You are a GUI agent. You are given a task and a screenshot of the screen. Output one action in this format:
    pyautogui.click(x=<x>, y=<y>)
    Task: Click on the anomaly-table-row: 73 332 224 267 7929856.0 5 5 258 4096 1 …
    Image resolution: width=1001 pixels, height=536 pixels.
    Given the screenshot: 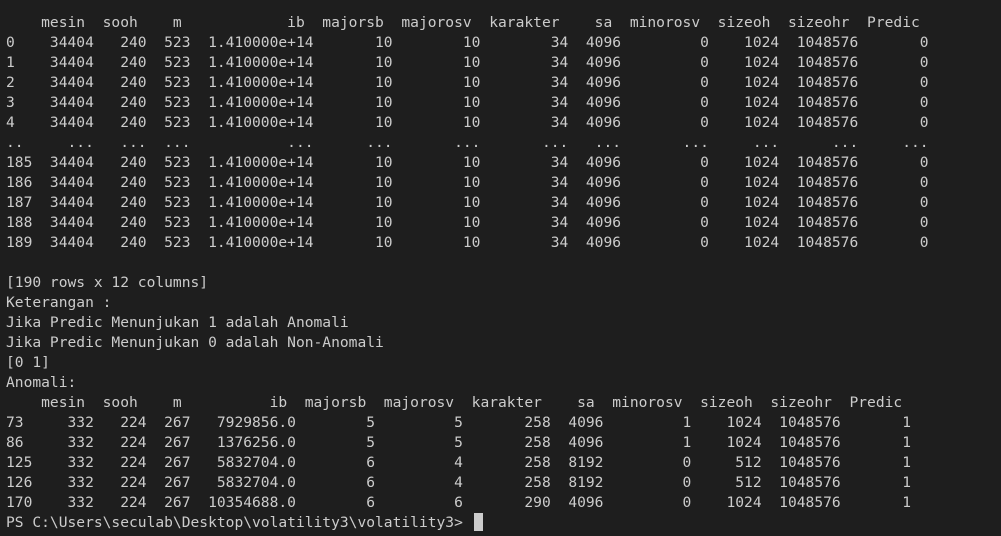 What is the action you would take?
    pyautogui.click(x=458, y=422)
    